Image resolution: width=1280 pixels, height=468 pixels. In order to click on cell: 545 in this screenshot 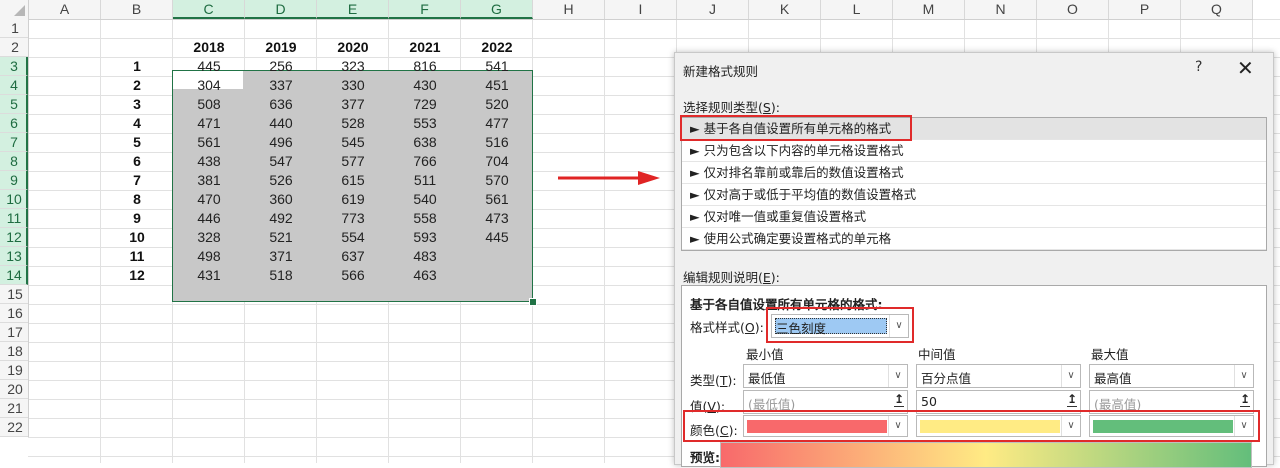, I will do `click(353, 142)`.